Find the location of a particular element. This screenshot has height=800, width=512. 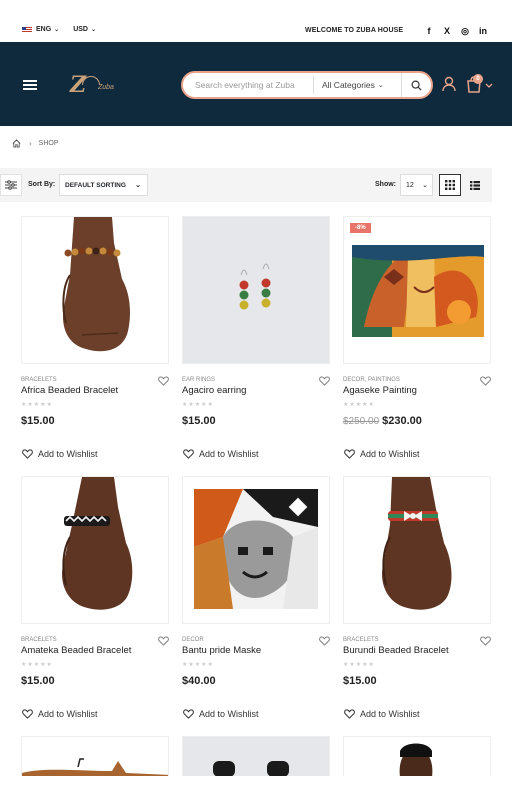

search-icon is located at coordinates (416, 85).